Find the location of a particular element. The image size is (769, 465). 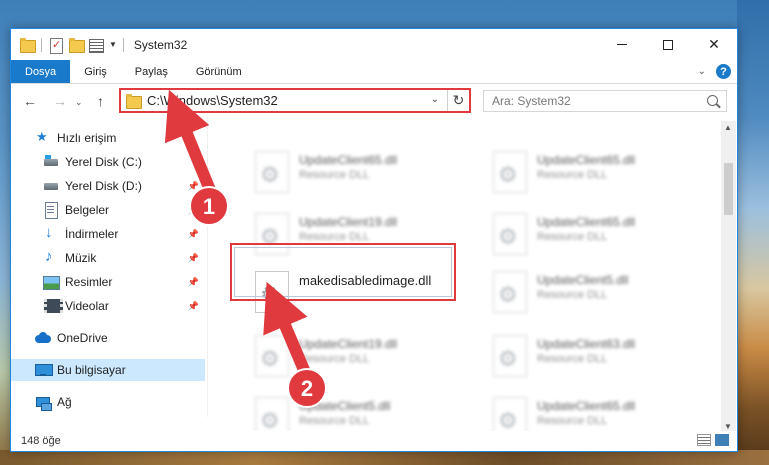

pane-divider is located at coordinates (207, 267).